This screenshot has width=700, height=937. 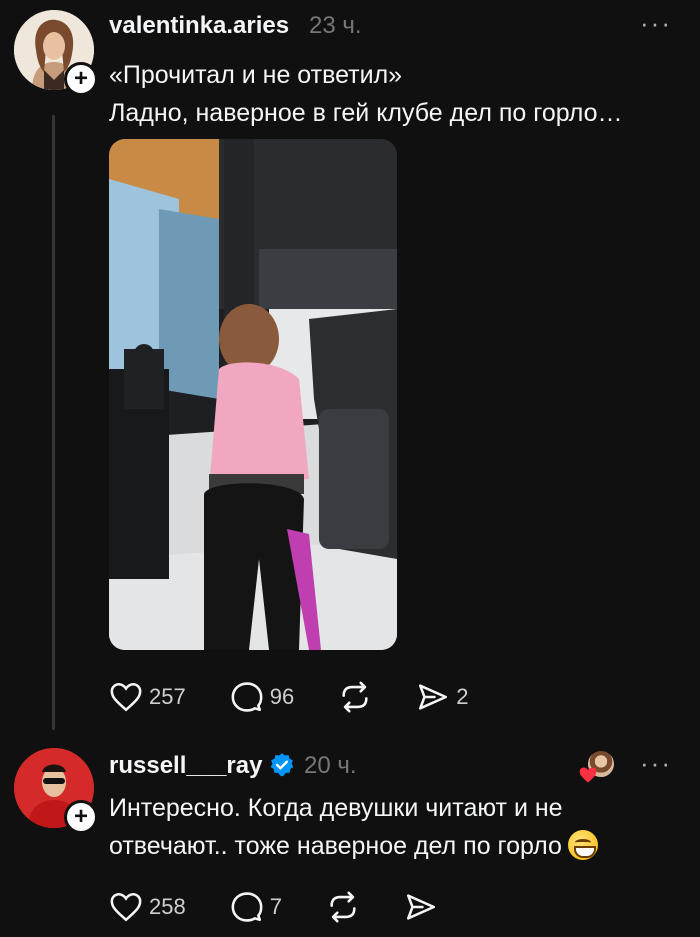 I want to click on reply-time: 20 ч., so click(x=330, y=765).